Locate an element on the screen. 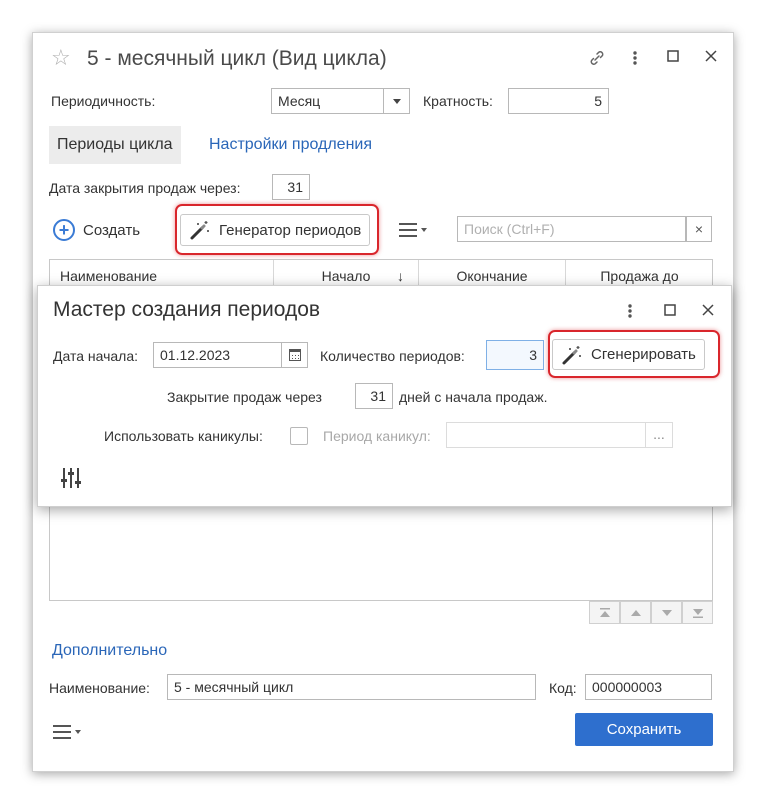 Image resolution: width=766 pixels, height=805 pixels. code-label: Код: is located at coordinates (563, 688).